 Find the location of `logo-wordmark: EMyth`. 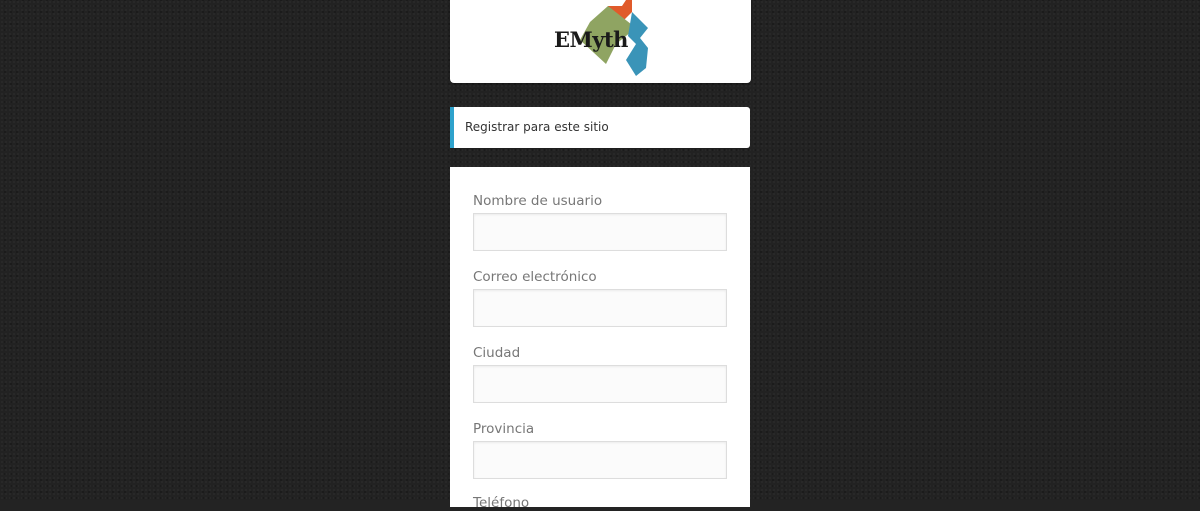

logo-wordmark: EMyth is located at coordinates (591, 39).